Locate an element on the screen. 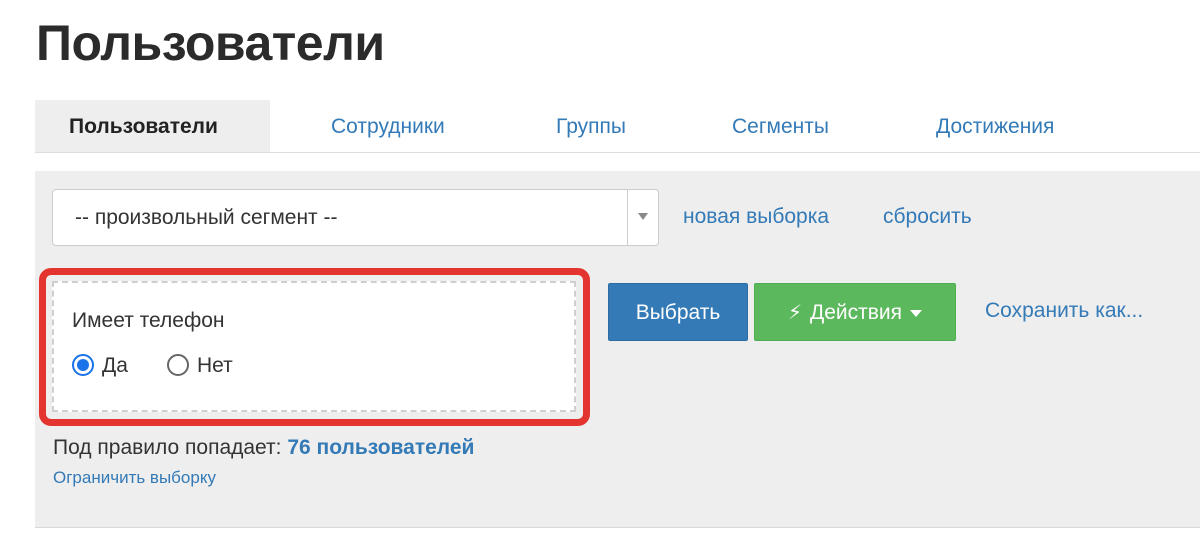 The image size is (1200, 541). radio-yes: Да is located at coordinates (112, 366).